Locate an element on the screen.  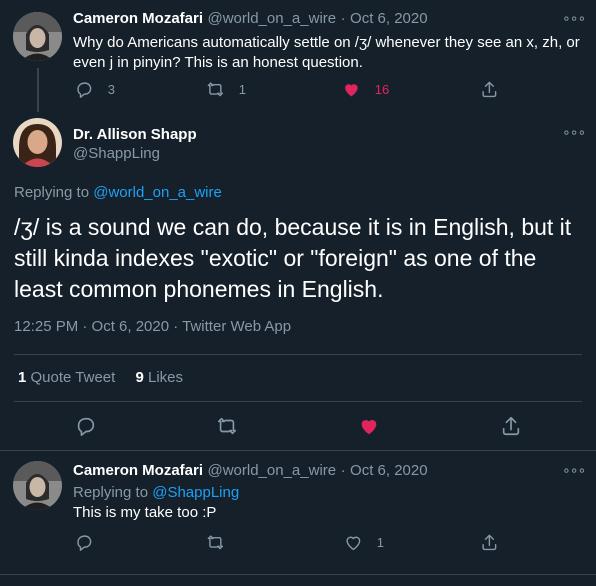
quote-count: 1 is located at coordinates (22, 377).